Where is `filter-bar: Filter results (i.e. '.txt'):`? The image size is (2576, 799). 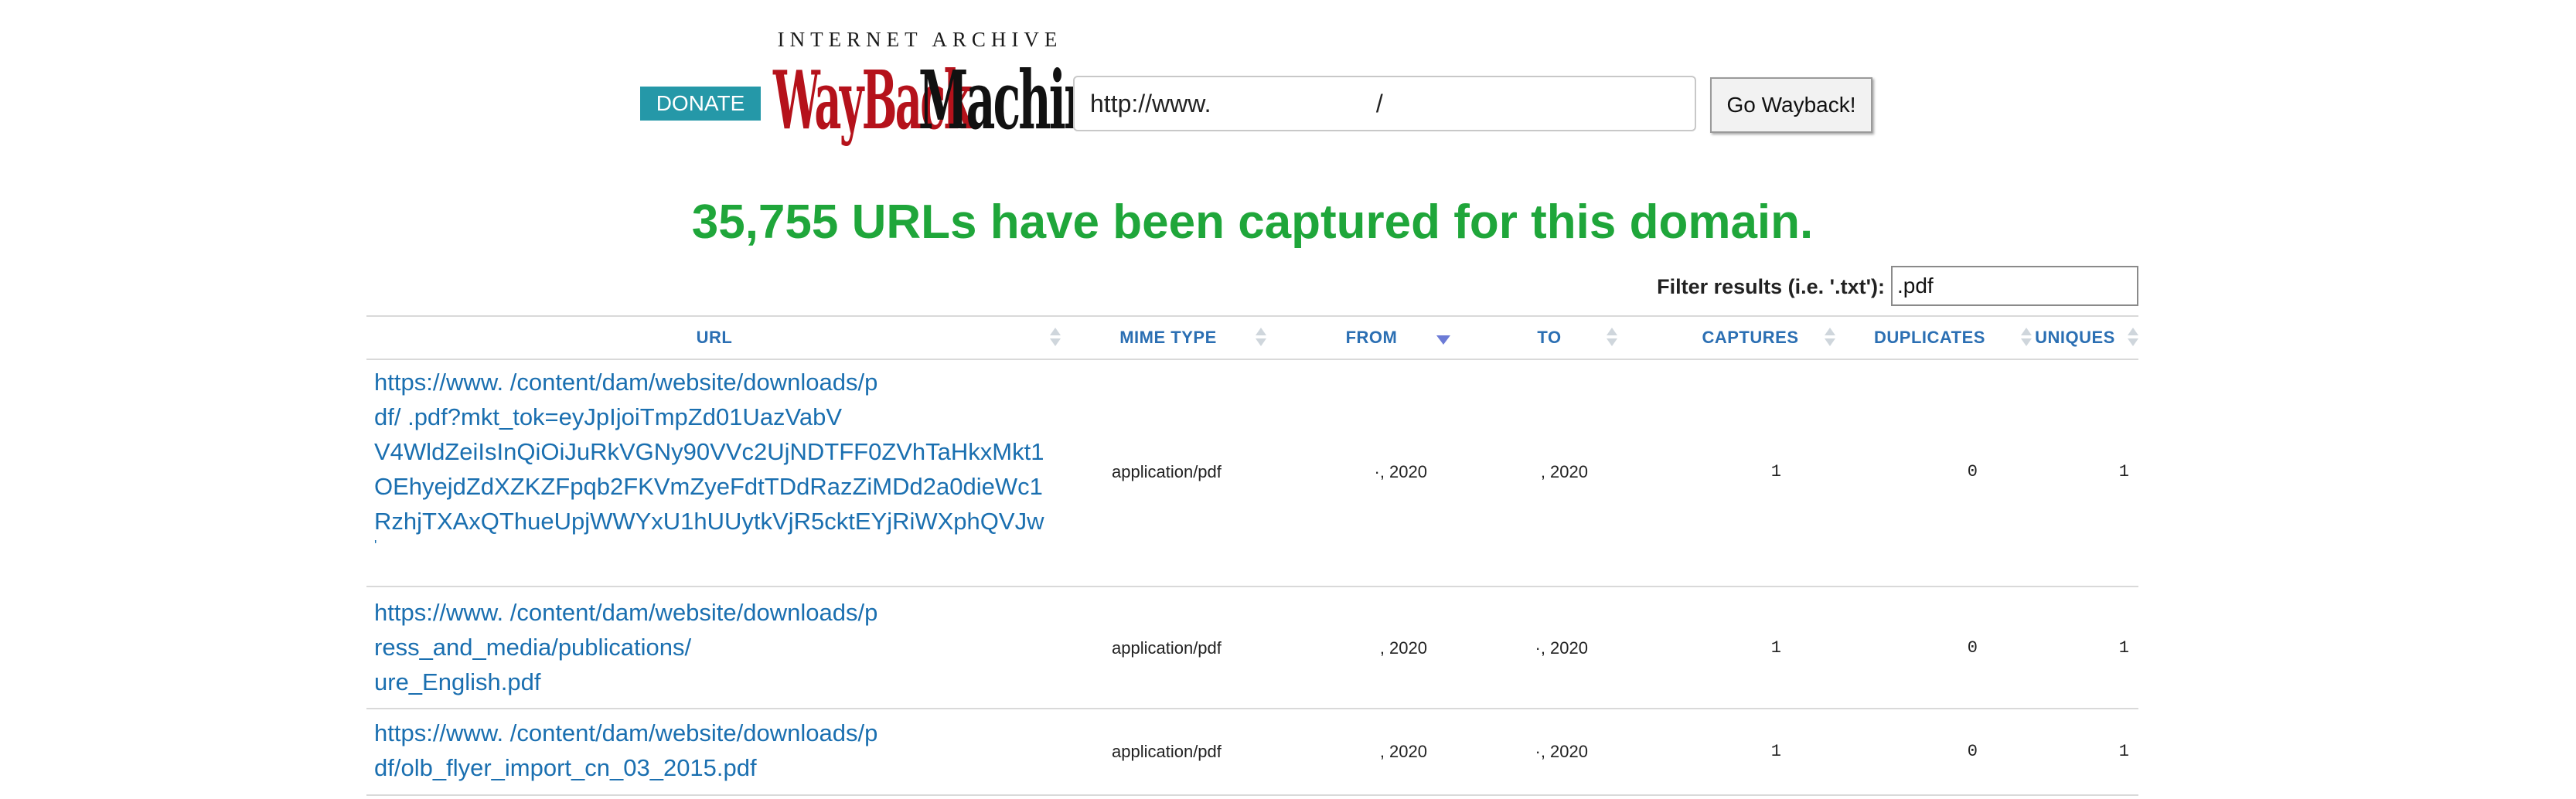 filter-bar: Filter results (i.e. '.txt'): is located at coordinates (1881, 287).